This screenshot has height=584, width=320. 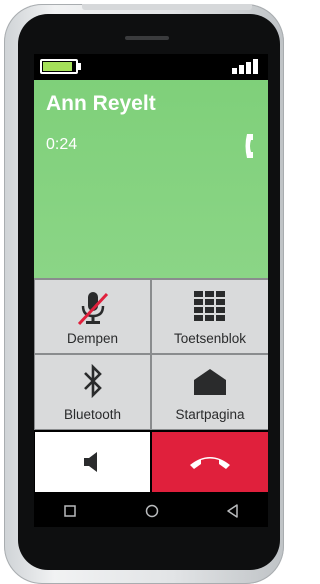 What do you see at coordinates (92, 309) in the screenshot?
I see `microphone-muted-icon` at bounding box center [92, 309].